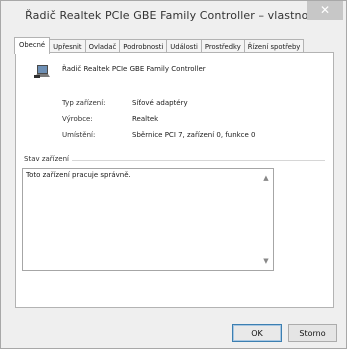  Describe the element at coordinates (79, 135) in the screenshot. I see `location-label: Umístění:` at that location.